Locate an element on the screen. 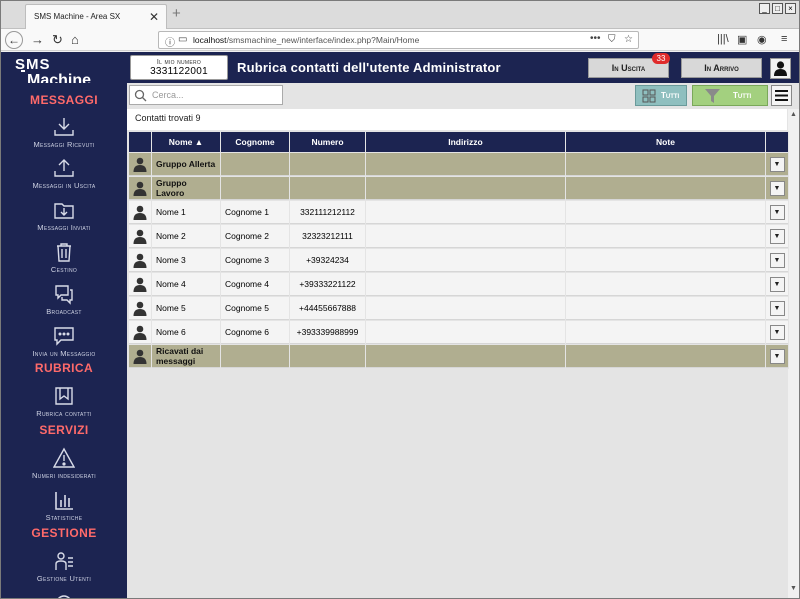 This screenshot has height=599, width=800. header-actions is located at coordinates (777, 142).